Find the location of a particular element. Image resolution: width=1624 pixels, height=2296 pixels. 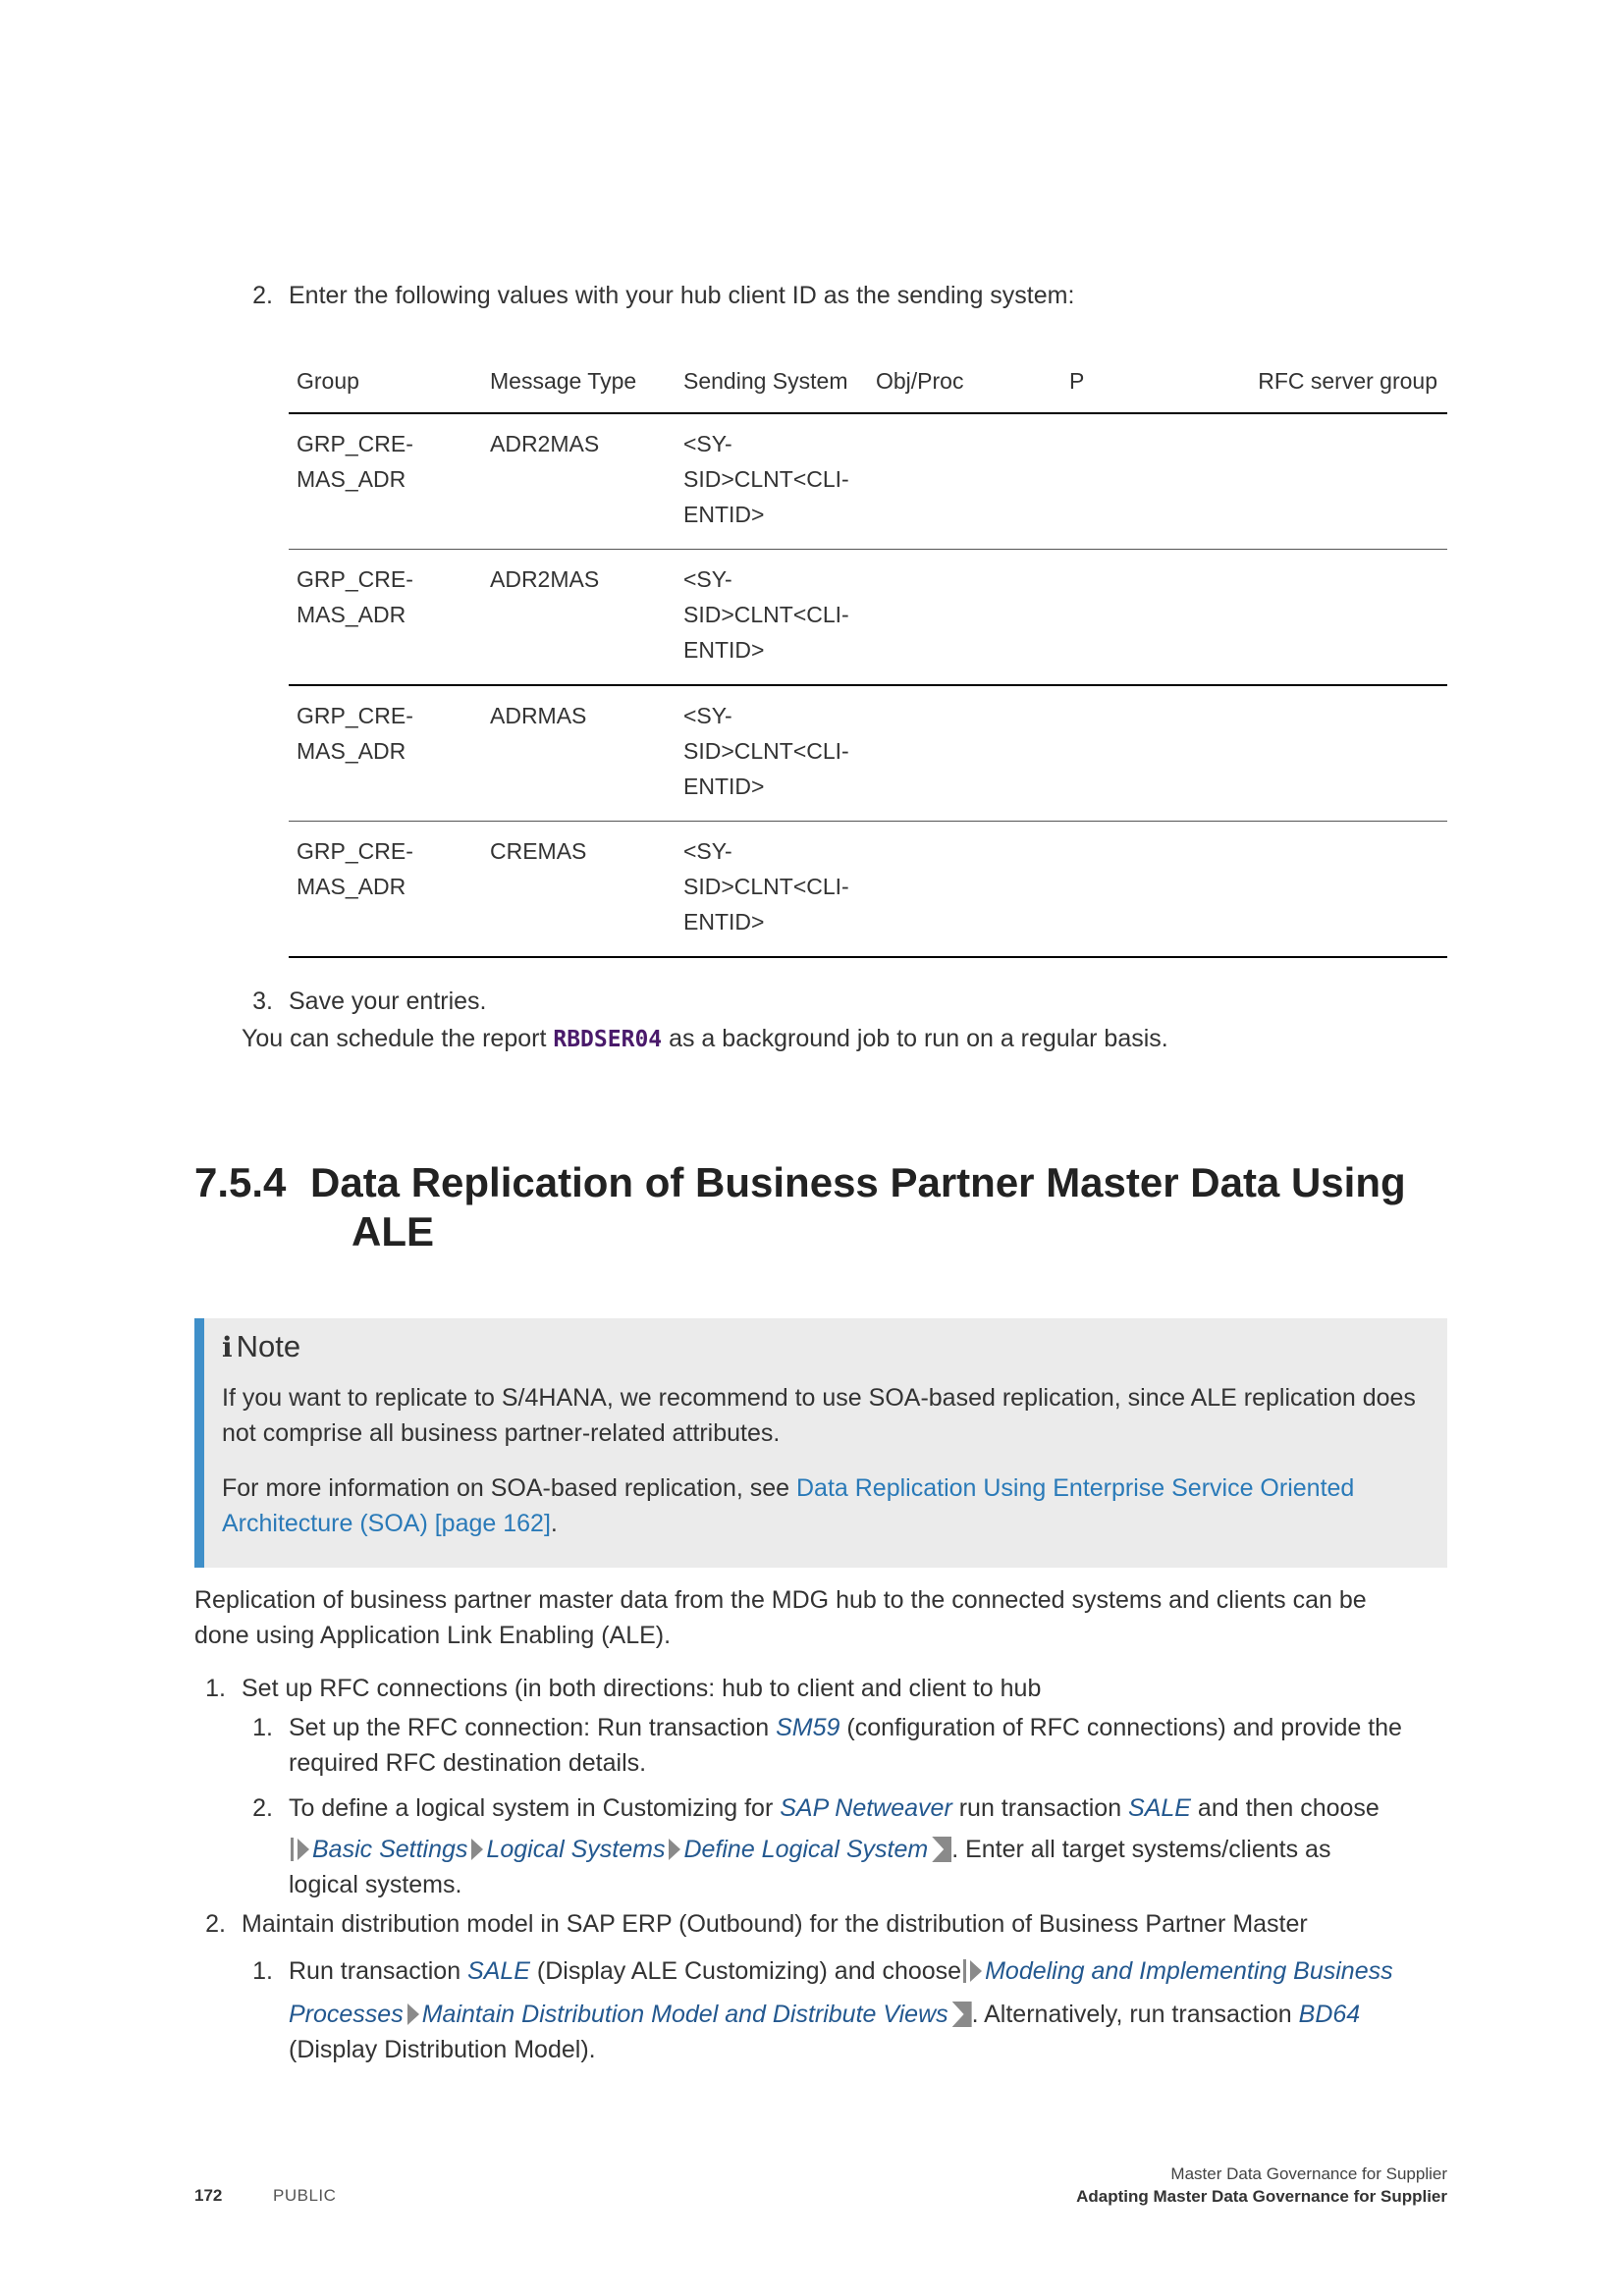

sap-netweaver-link: SAP Netweaver is located at coordinates (866, 1808).